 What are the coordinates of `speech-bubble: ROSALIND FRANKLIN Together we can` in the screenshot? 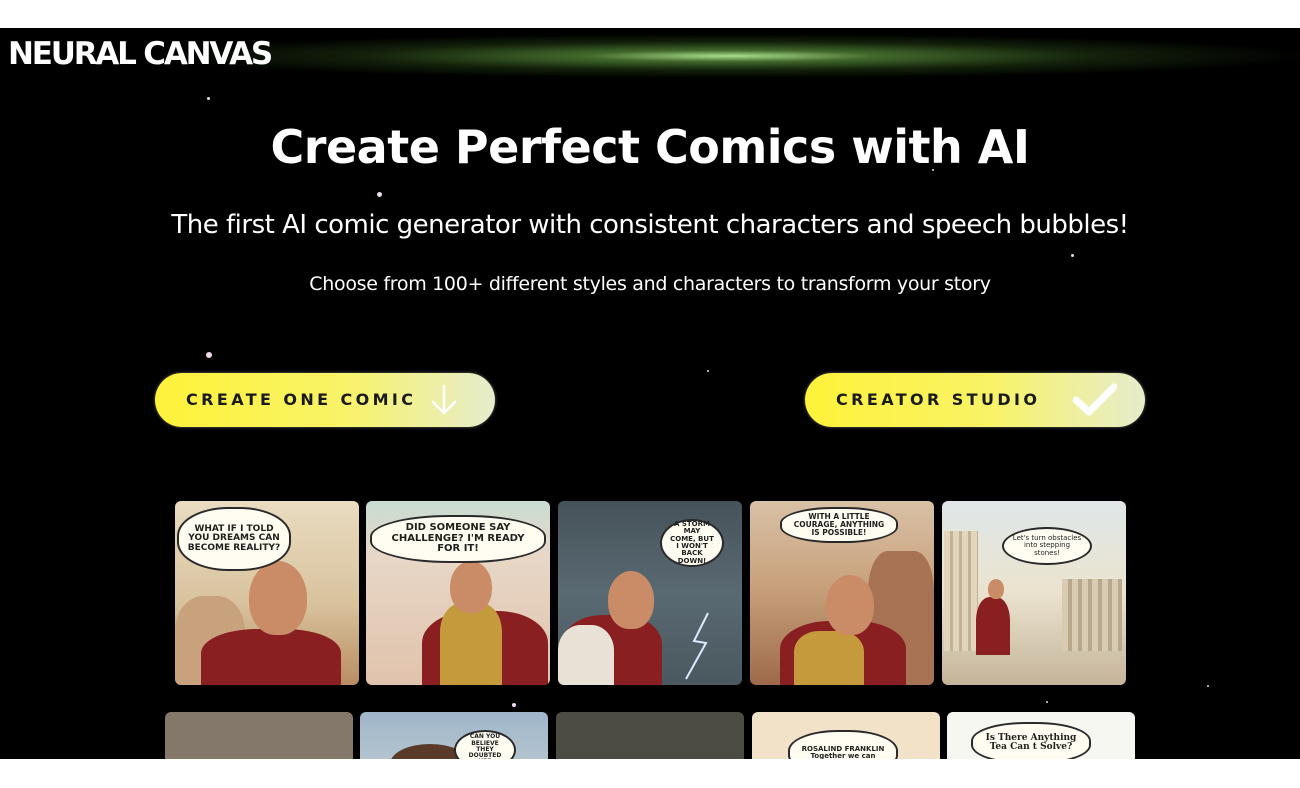 It's located at (843, 744).